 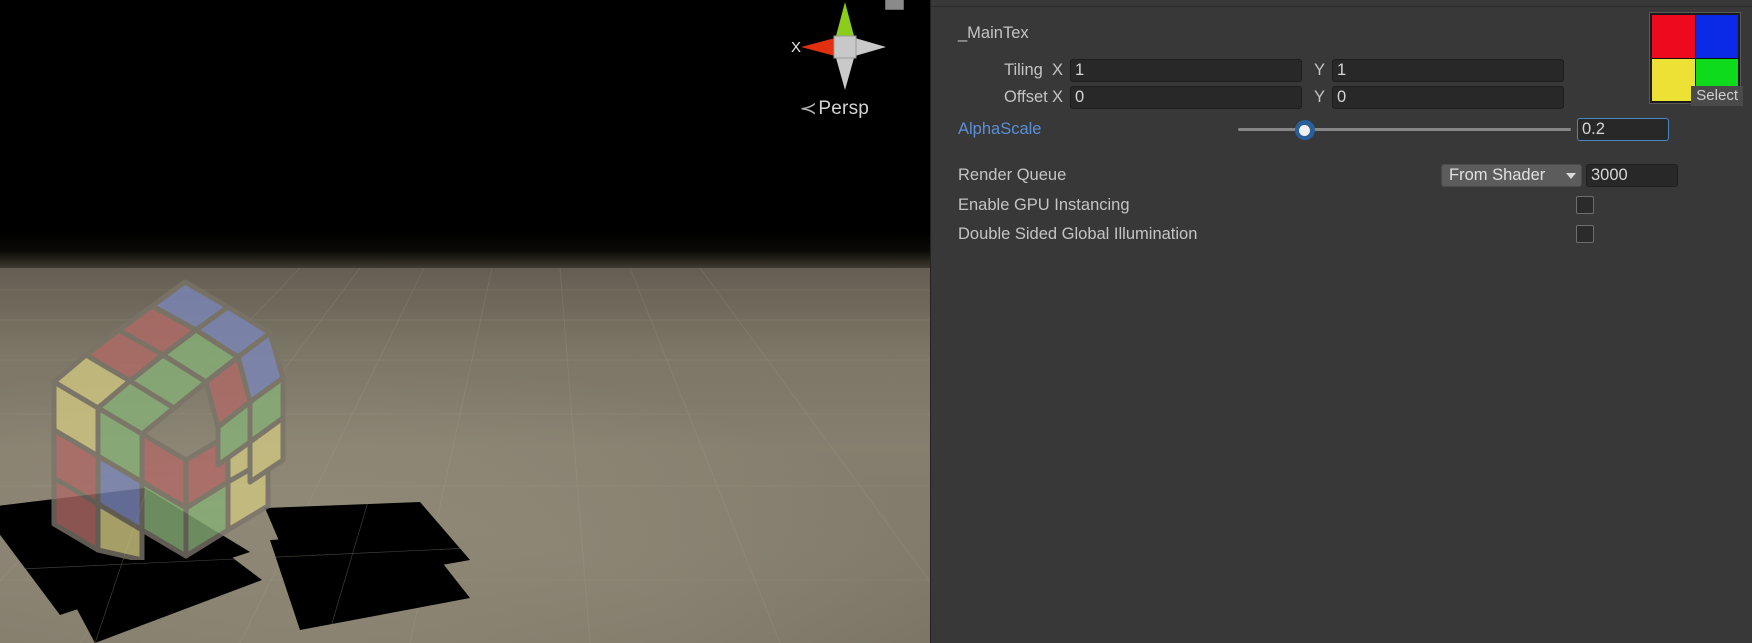 I want to click on alpha-scale-label: AlphaScale, so click(x=1000, y=129).